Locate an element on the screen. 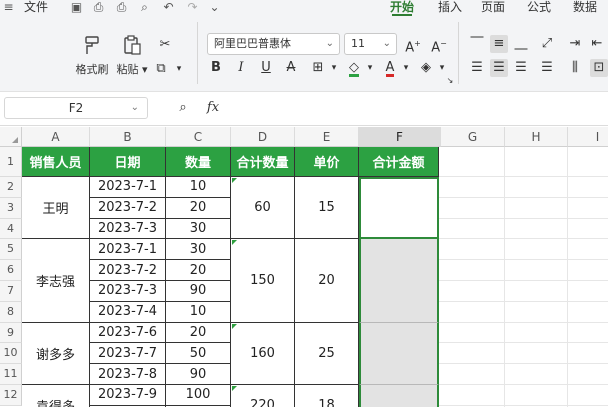  align-center-icon: ☰ is located at coordinates (499, 68).